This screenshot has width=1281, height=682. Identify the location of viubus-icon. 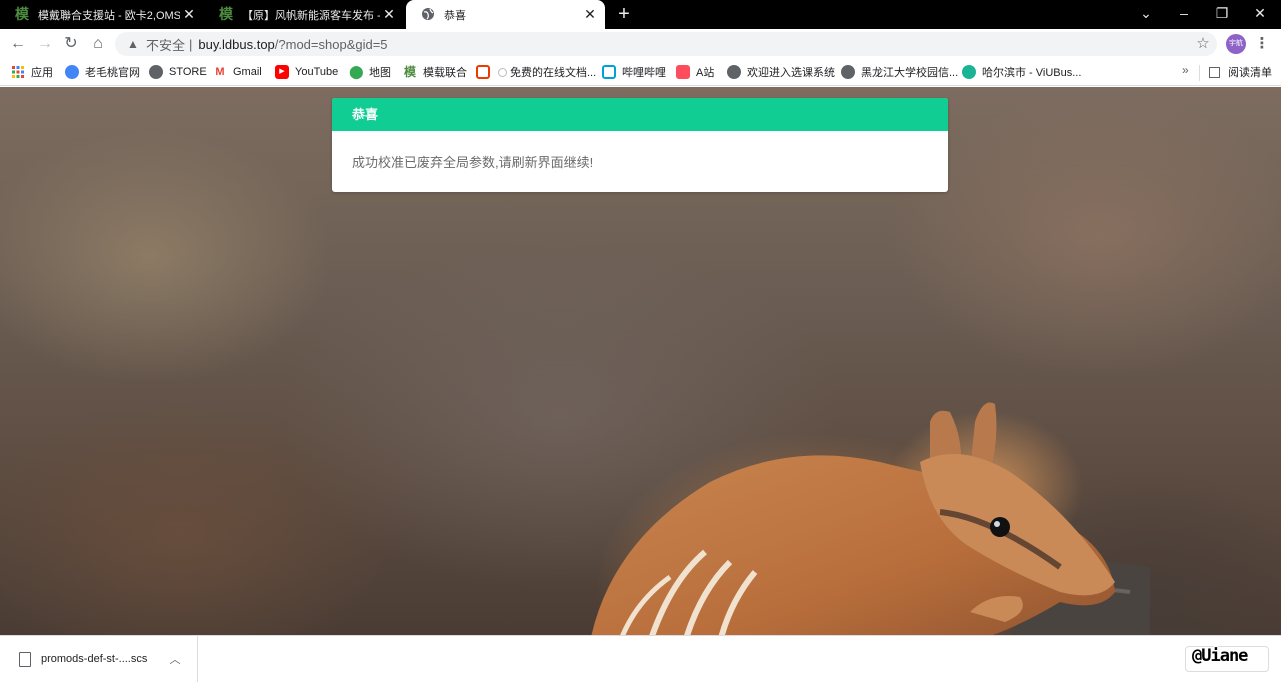
(969, 72).